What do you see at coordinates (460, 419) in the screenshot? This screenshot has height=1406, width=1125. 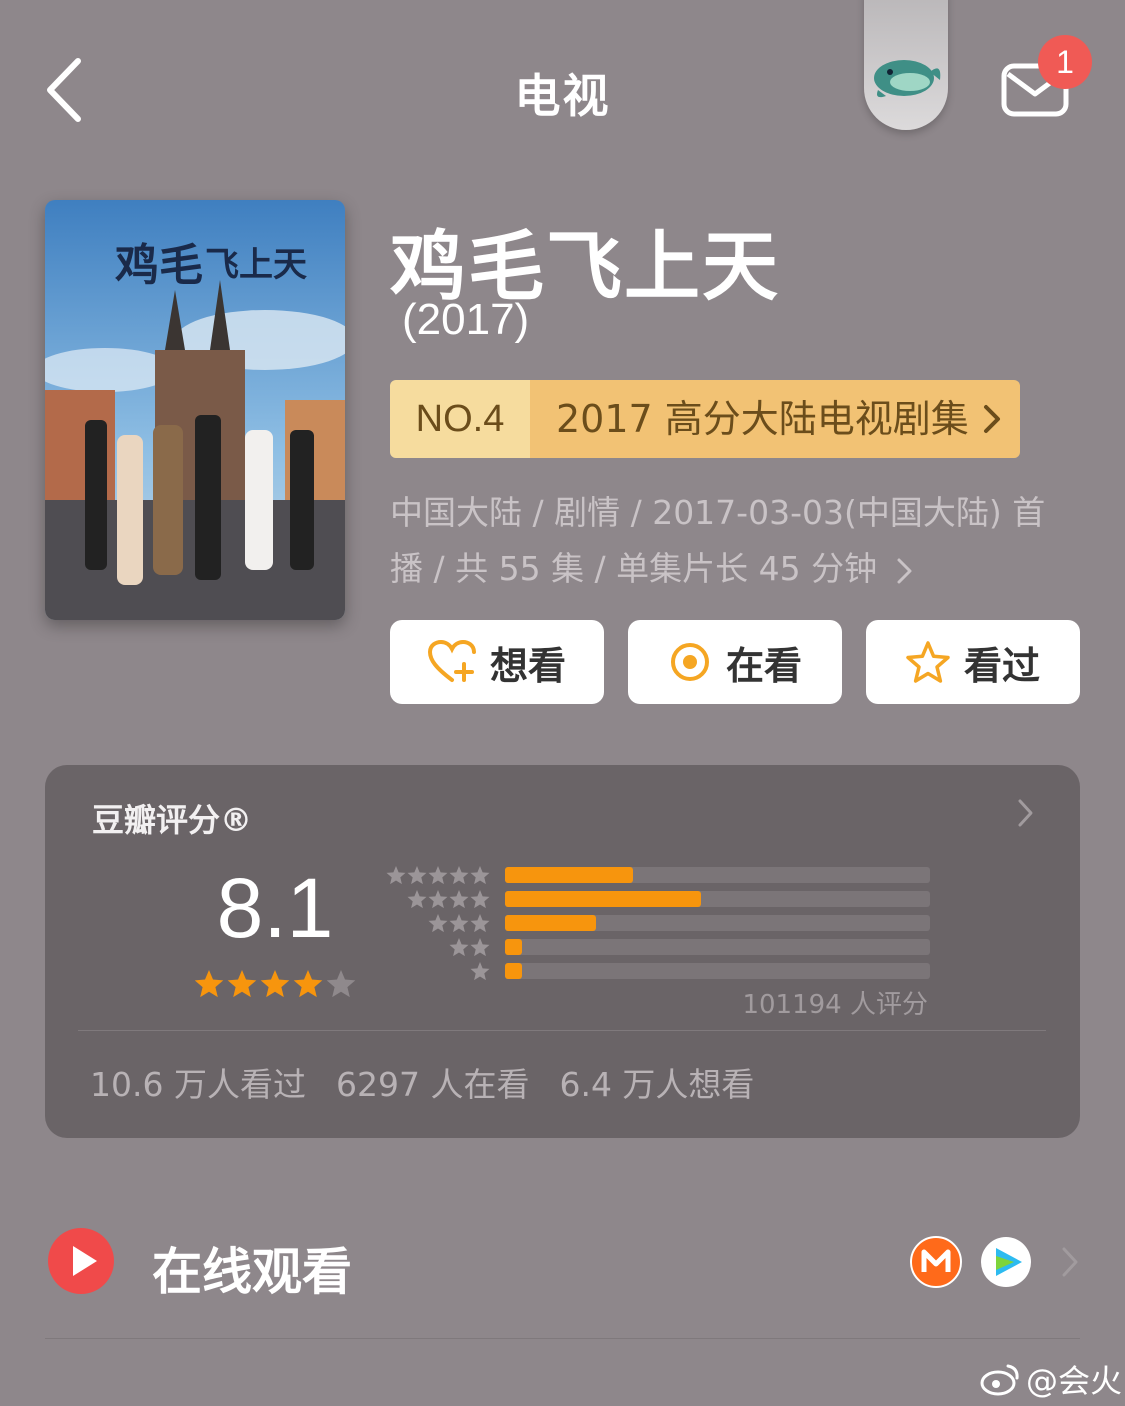 I see `rank-number: NO.4` at bounding box center [460, 419].